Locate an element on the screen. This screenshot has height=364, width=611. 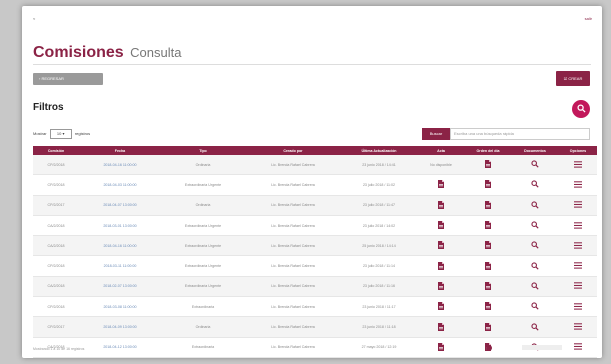
cell-fecha: 2018-04-16 11:00:00 is located at coordinates (120, 246).